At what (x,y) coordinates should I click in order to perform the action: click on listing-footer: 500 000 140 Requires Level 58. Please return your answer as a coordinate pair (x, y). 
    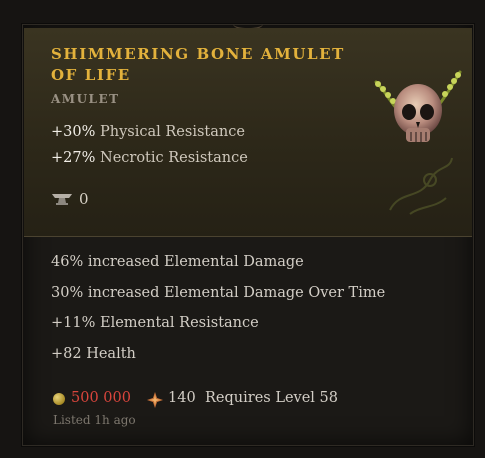
    Looking at the image, I should click on (251, 400).